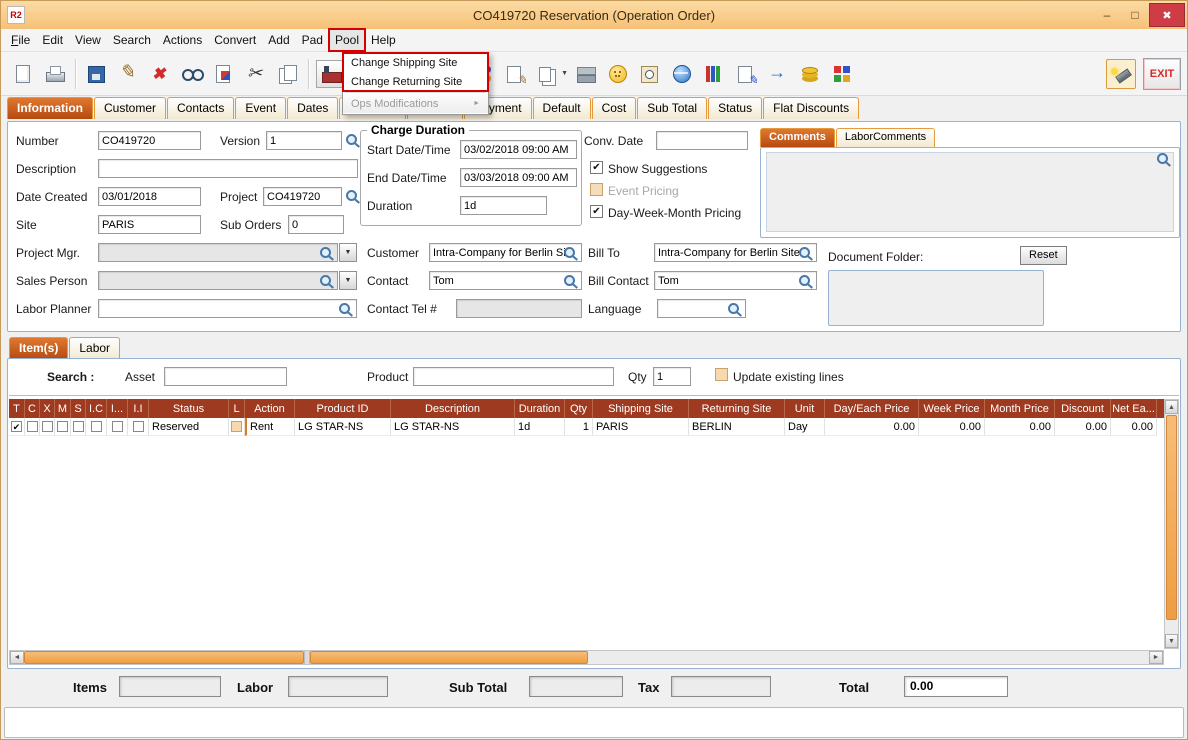 The height and width of the screenshot is (740, 1188). Describe the element at coordinates (672, 376) in the screenshot. I see `qty-input: 1` at that location.